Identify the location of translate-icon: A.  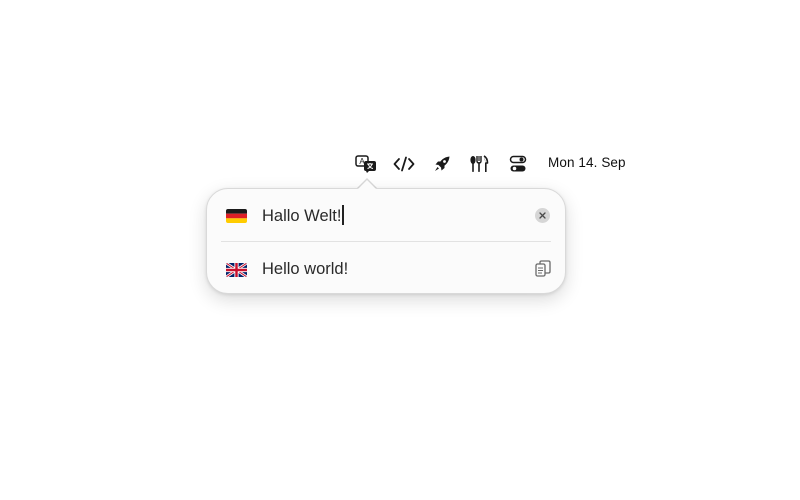
(366, 164).